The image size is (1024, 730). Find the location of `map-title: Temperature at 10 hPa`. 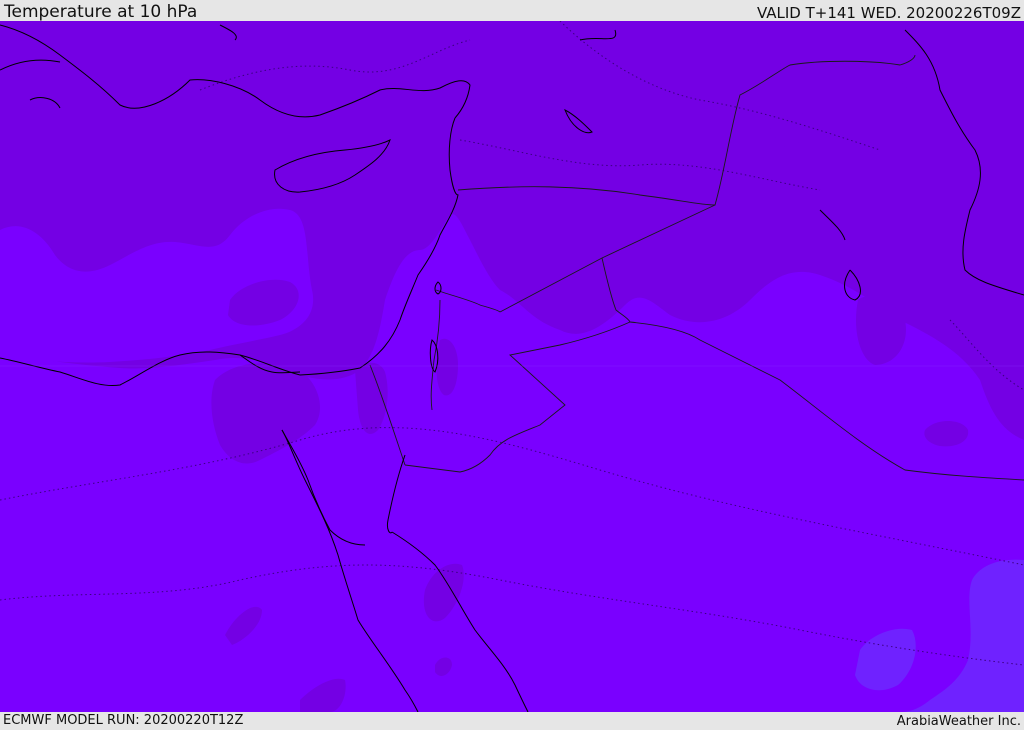

map-title: Temperature at 10 hPa is located at coordinates (101, 12).